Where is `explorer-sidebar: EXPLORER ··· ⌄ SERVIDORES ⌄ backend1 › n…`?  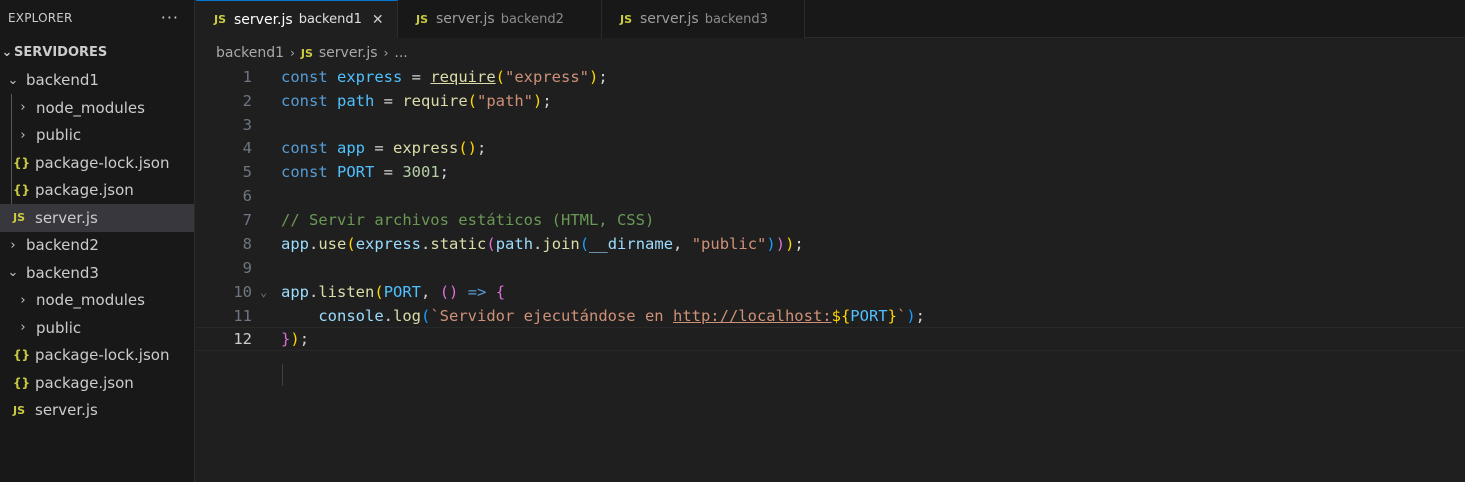 explorer-sidebar: EXPLORER ··· ⌄ SERVIDORES ⌄ backend1 › n… is located at coordinates (97, 241).